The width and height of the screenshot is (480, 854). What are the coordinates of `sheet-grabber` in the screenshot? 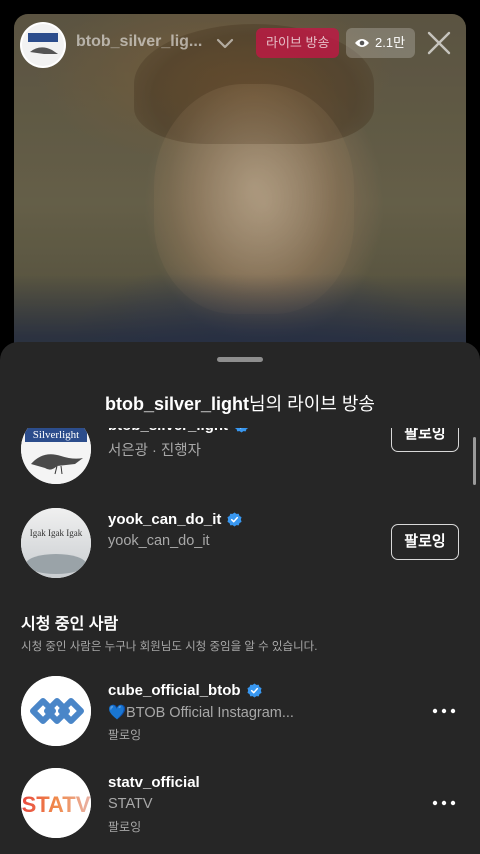 It's located at (240, 359).